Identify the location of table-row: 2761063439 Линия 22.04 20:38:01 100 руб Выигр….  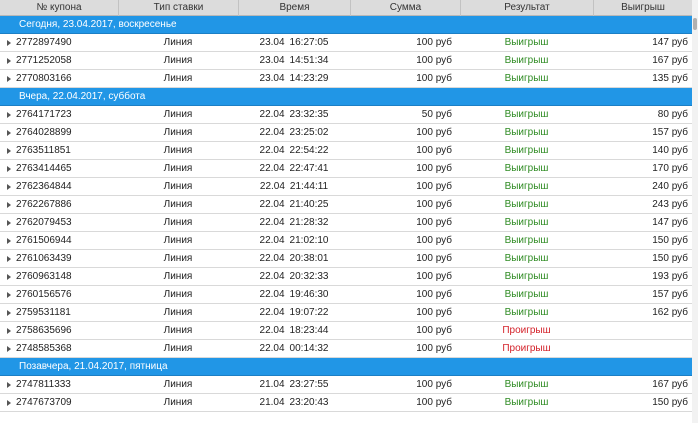
(346, 259).